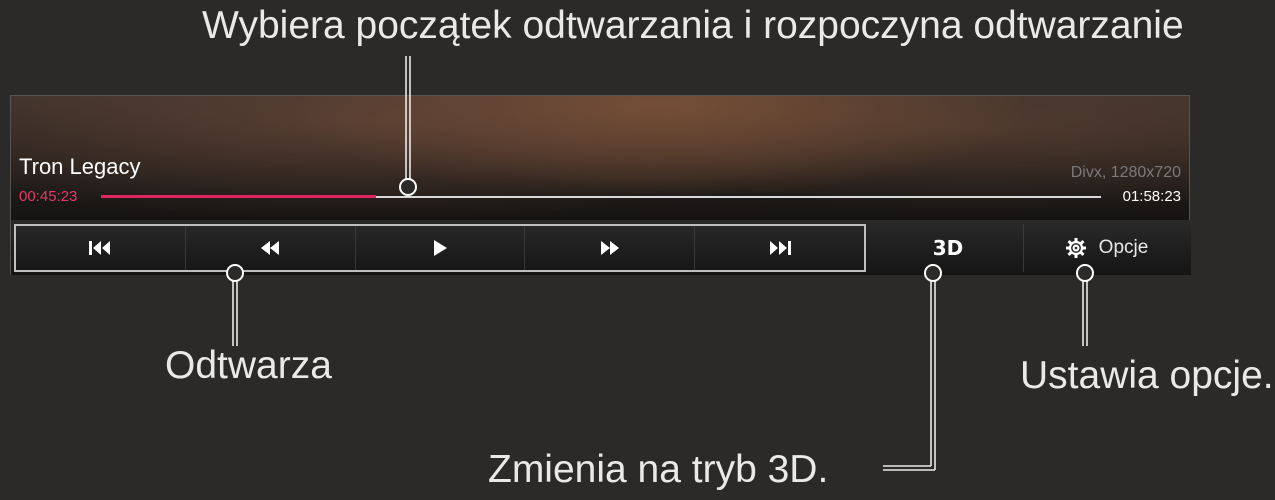 This screenshot has width=1275, height=500. I want to click on elapsed-time: 00:45:23, so click(48, 196).